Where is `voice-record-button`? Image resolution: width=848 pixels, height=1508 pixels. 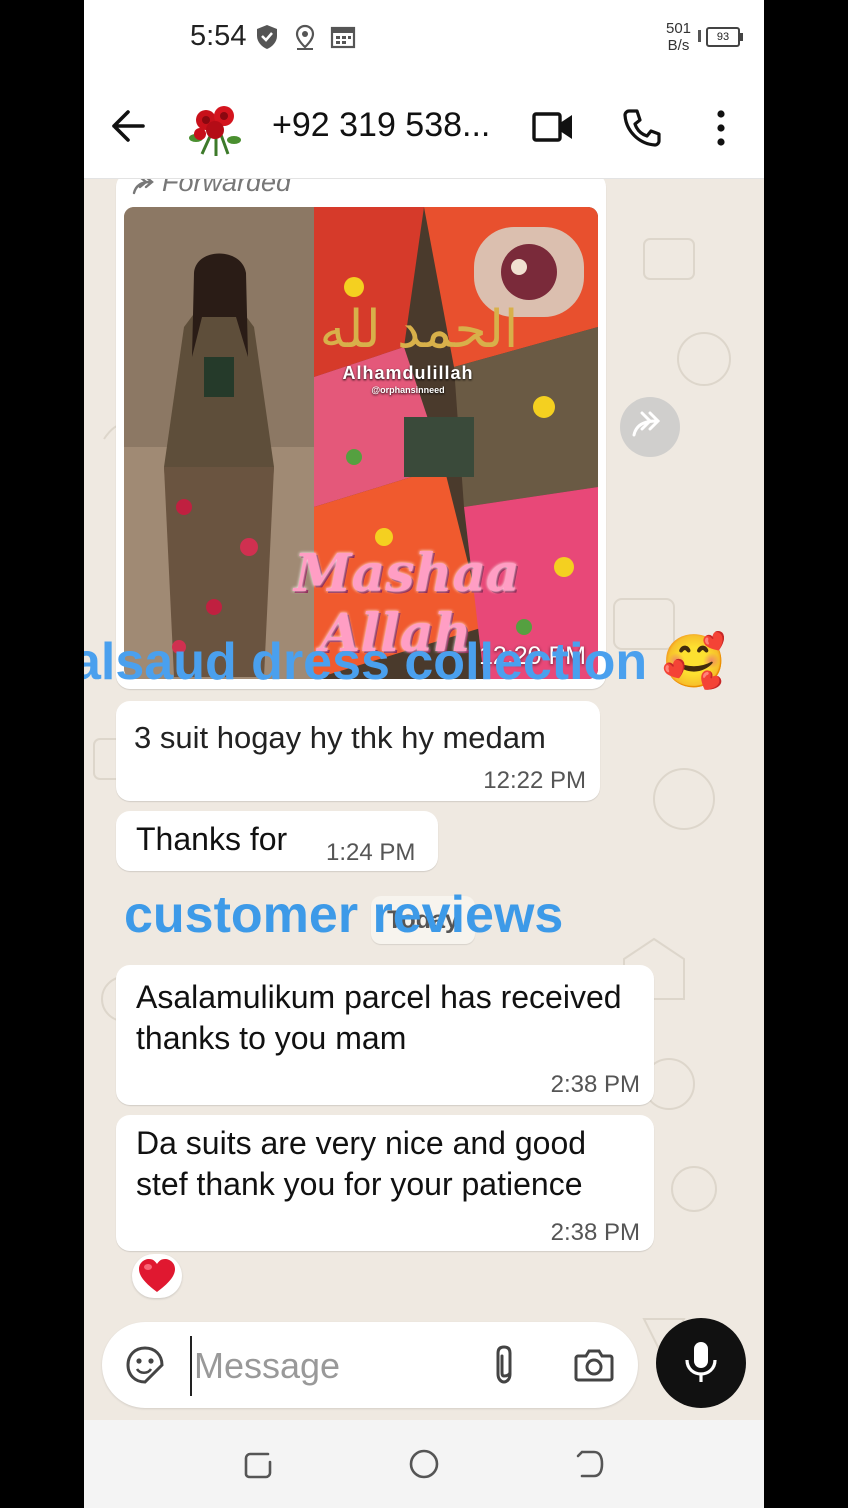
voice-record-button is located at coordinates (701, 1363).